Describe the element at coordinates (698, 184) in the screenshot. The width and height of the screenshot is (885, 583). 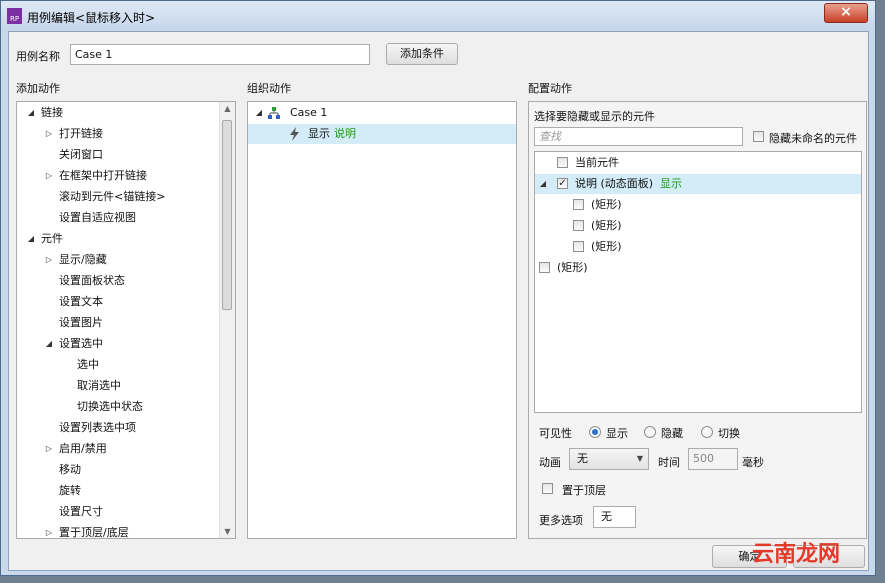
I see `widget-tree-row: ◢ ✓ 说明 (动态面板) 显示` at that location.